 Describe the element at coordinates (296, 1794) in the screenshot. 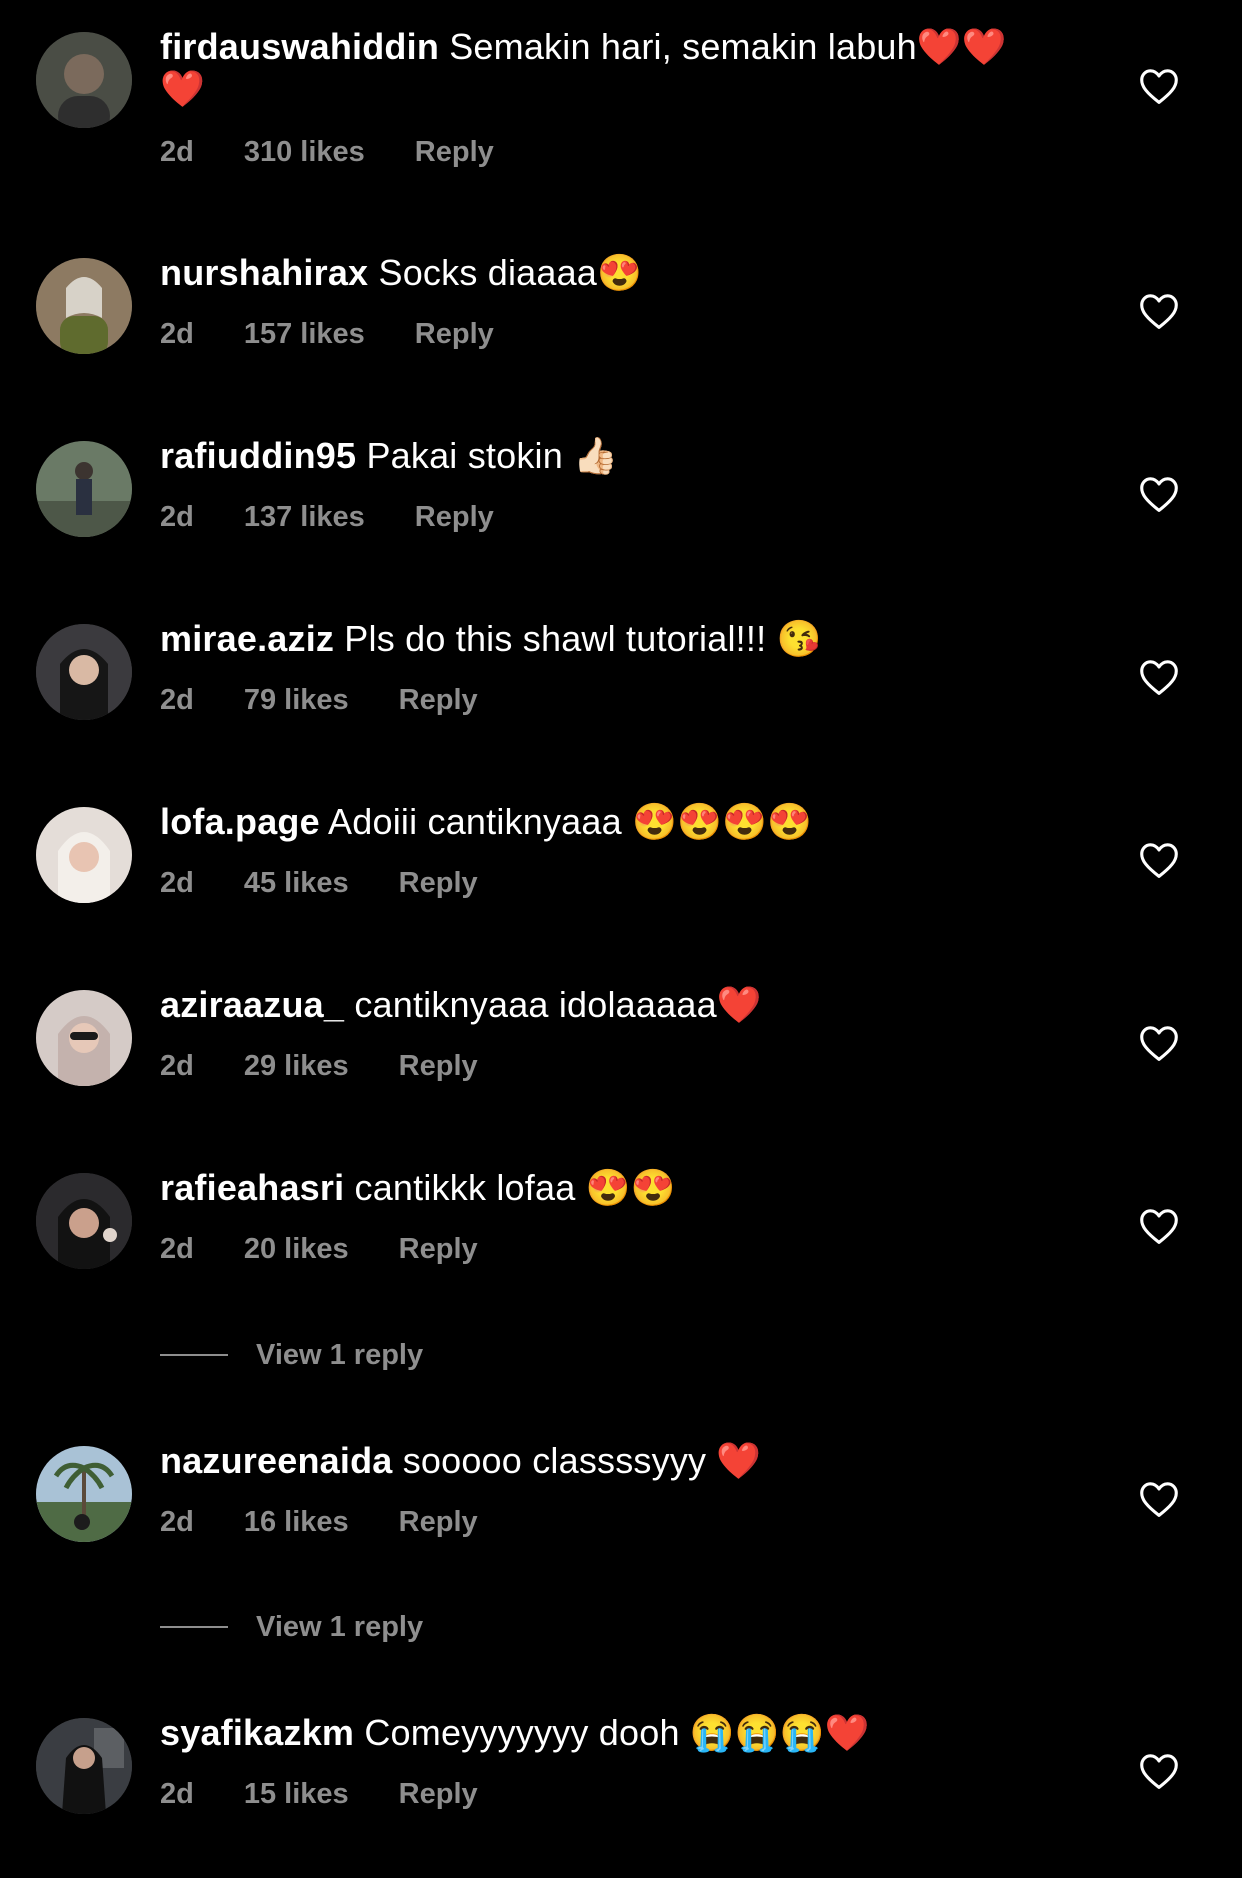

I see `comment-likes: 15 likes` at that location.